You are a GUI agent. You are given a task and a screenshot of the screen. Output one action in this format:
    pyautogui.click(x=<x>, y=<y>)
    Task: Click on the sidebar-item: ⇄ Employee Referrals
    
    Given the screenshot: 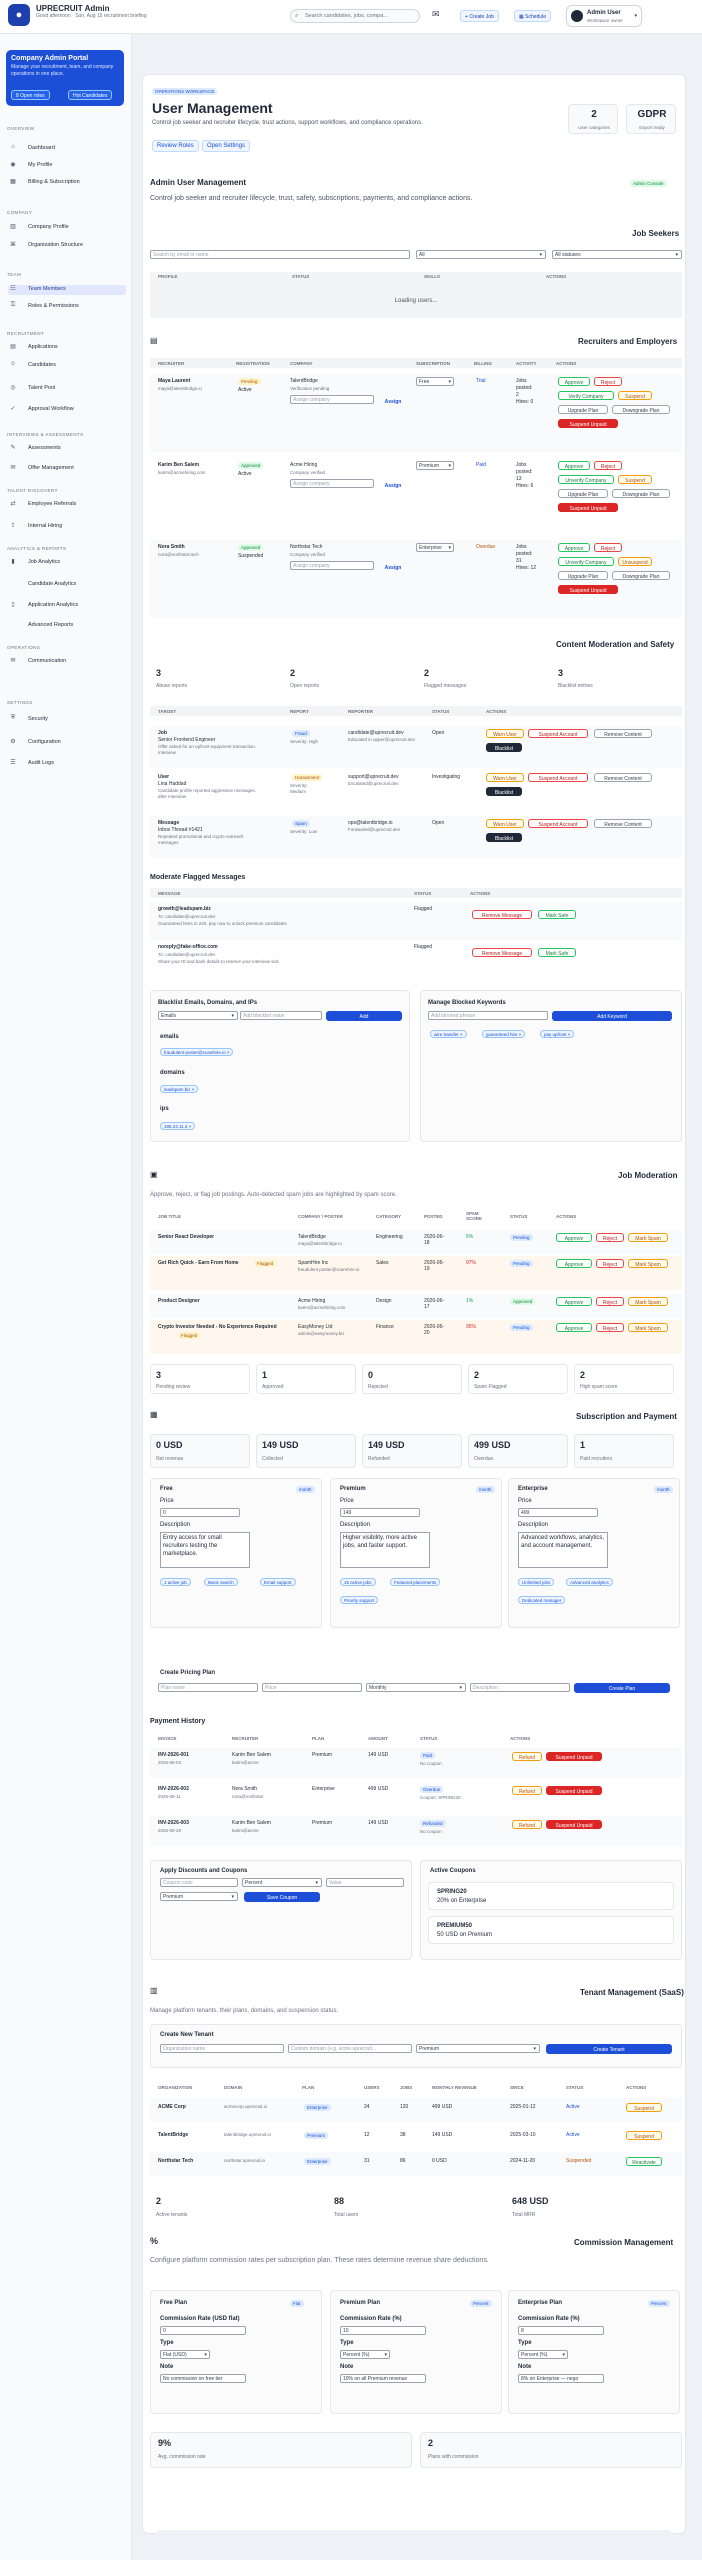 What is the action you would take?
    pyautogui.click(x=67, y=505)
    